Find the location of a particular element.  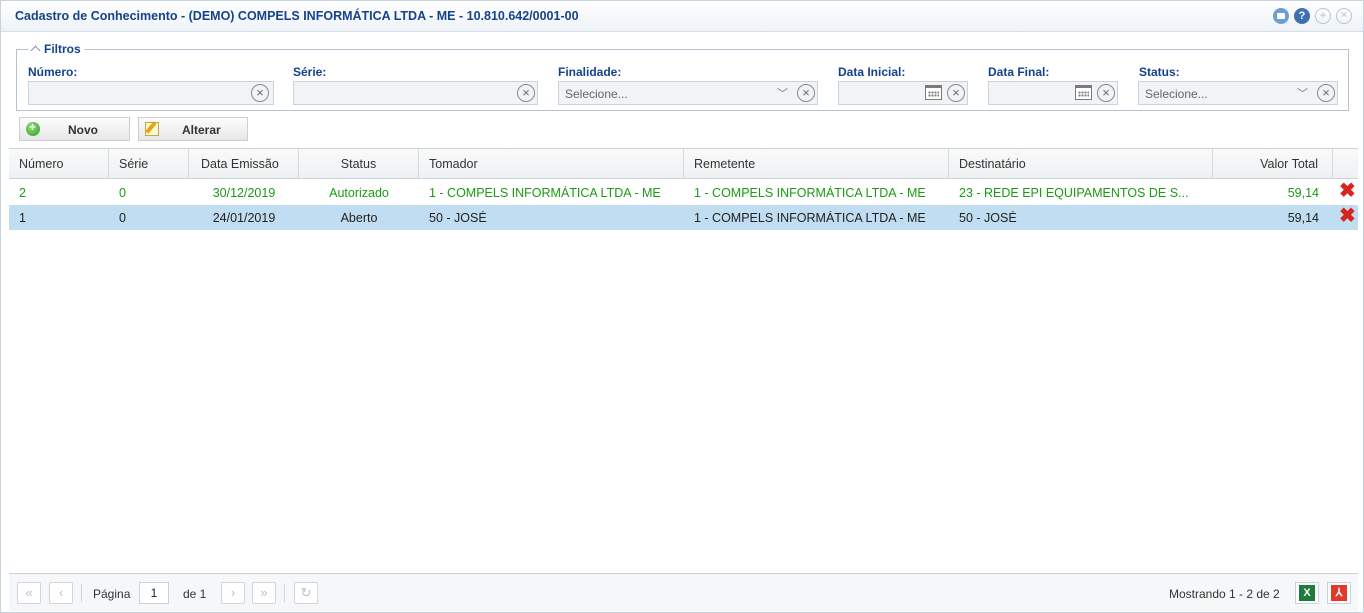

numero-label: Número: is located at coordinates (53, 72).